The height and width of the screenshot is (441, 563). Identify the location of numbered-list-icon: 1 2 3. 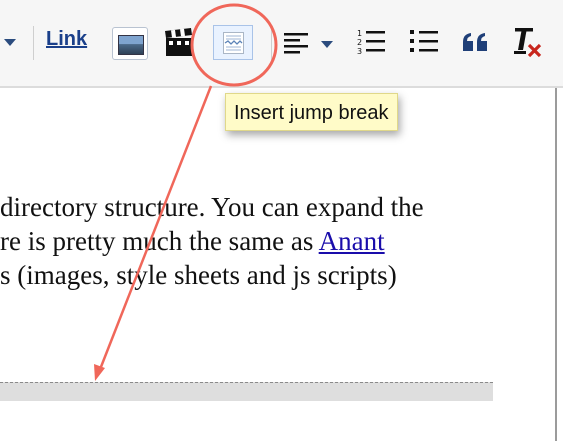
(372, 42).